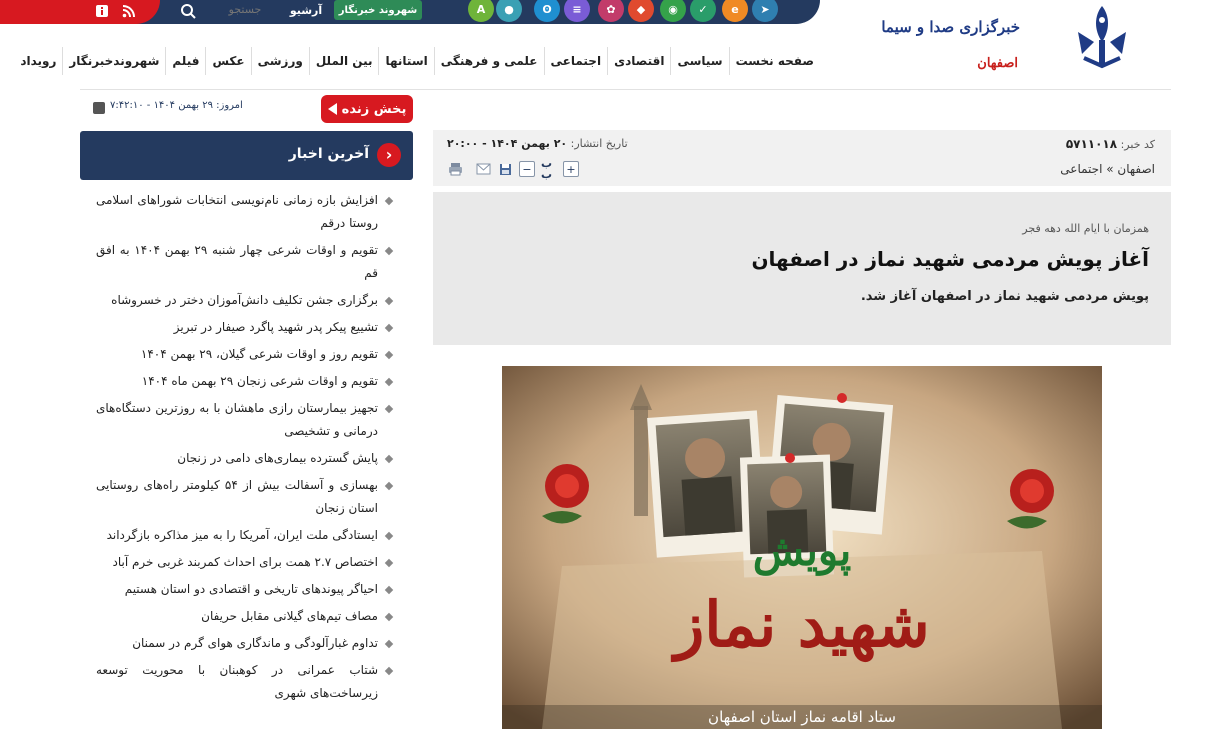  Describe the element at coordinates (102, 11) in the screenshot. I see `info-icon` at that location.